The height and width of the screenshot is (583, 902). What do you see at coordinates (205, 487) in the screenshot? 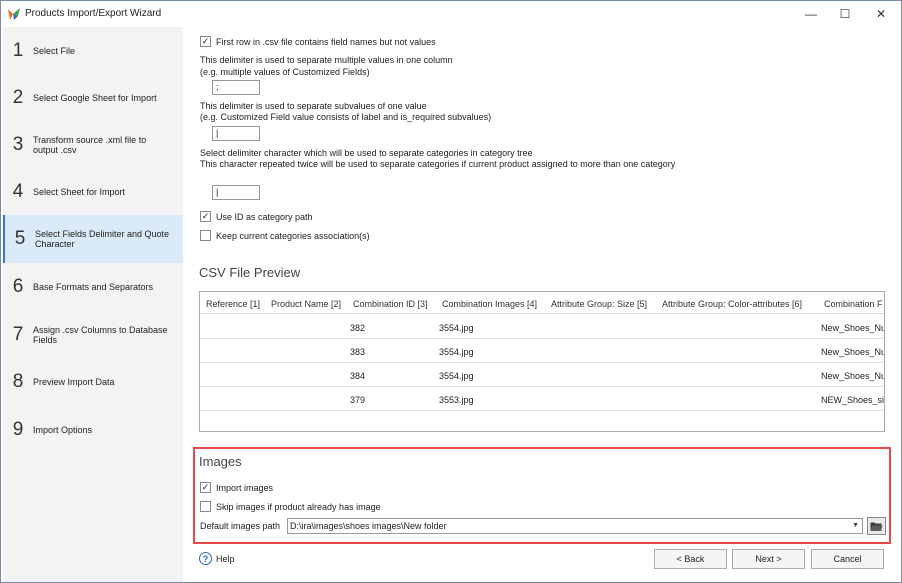
I see `import-images-checkbox: ✓` at bounding box center [205, 487].